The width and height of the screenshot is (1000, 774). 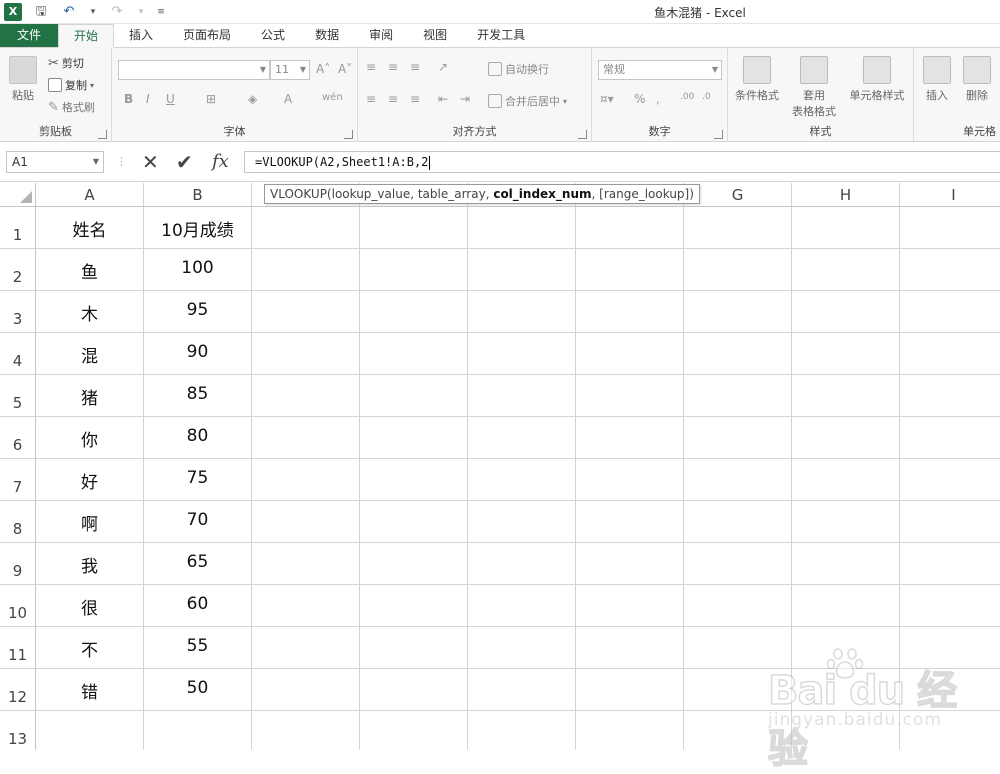 What do you see at coordinates (738, 564) in the screenshot?
I see `cell-g9` at bounding box center [738, 564].